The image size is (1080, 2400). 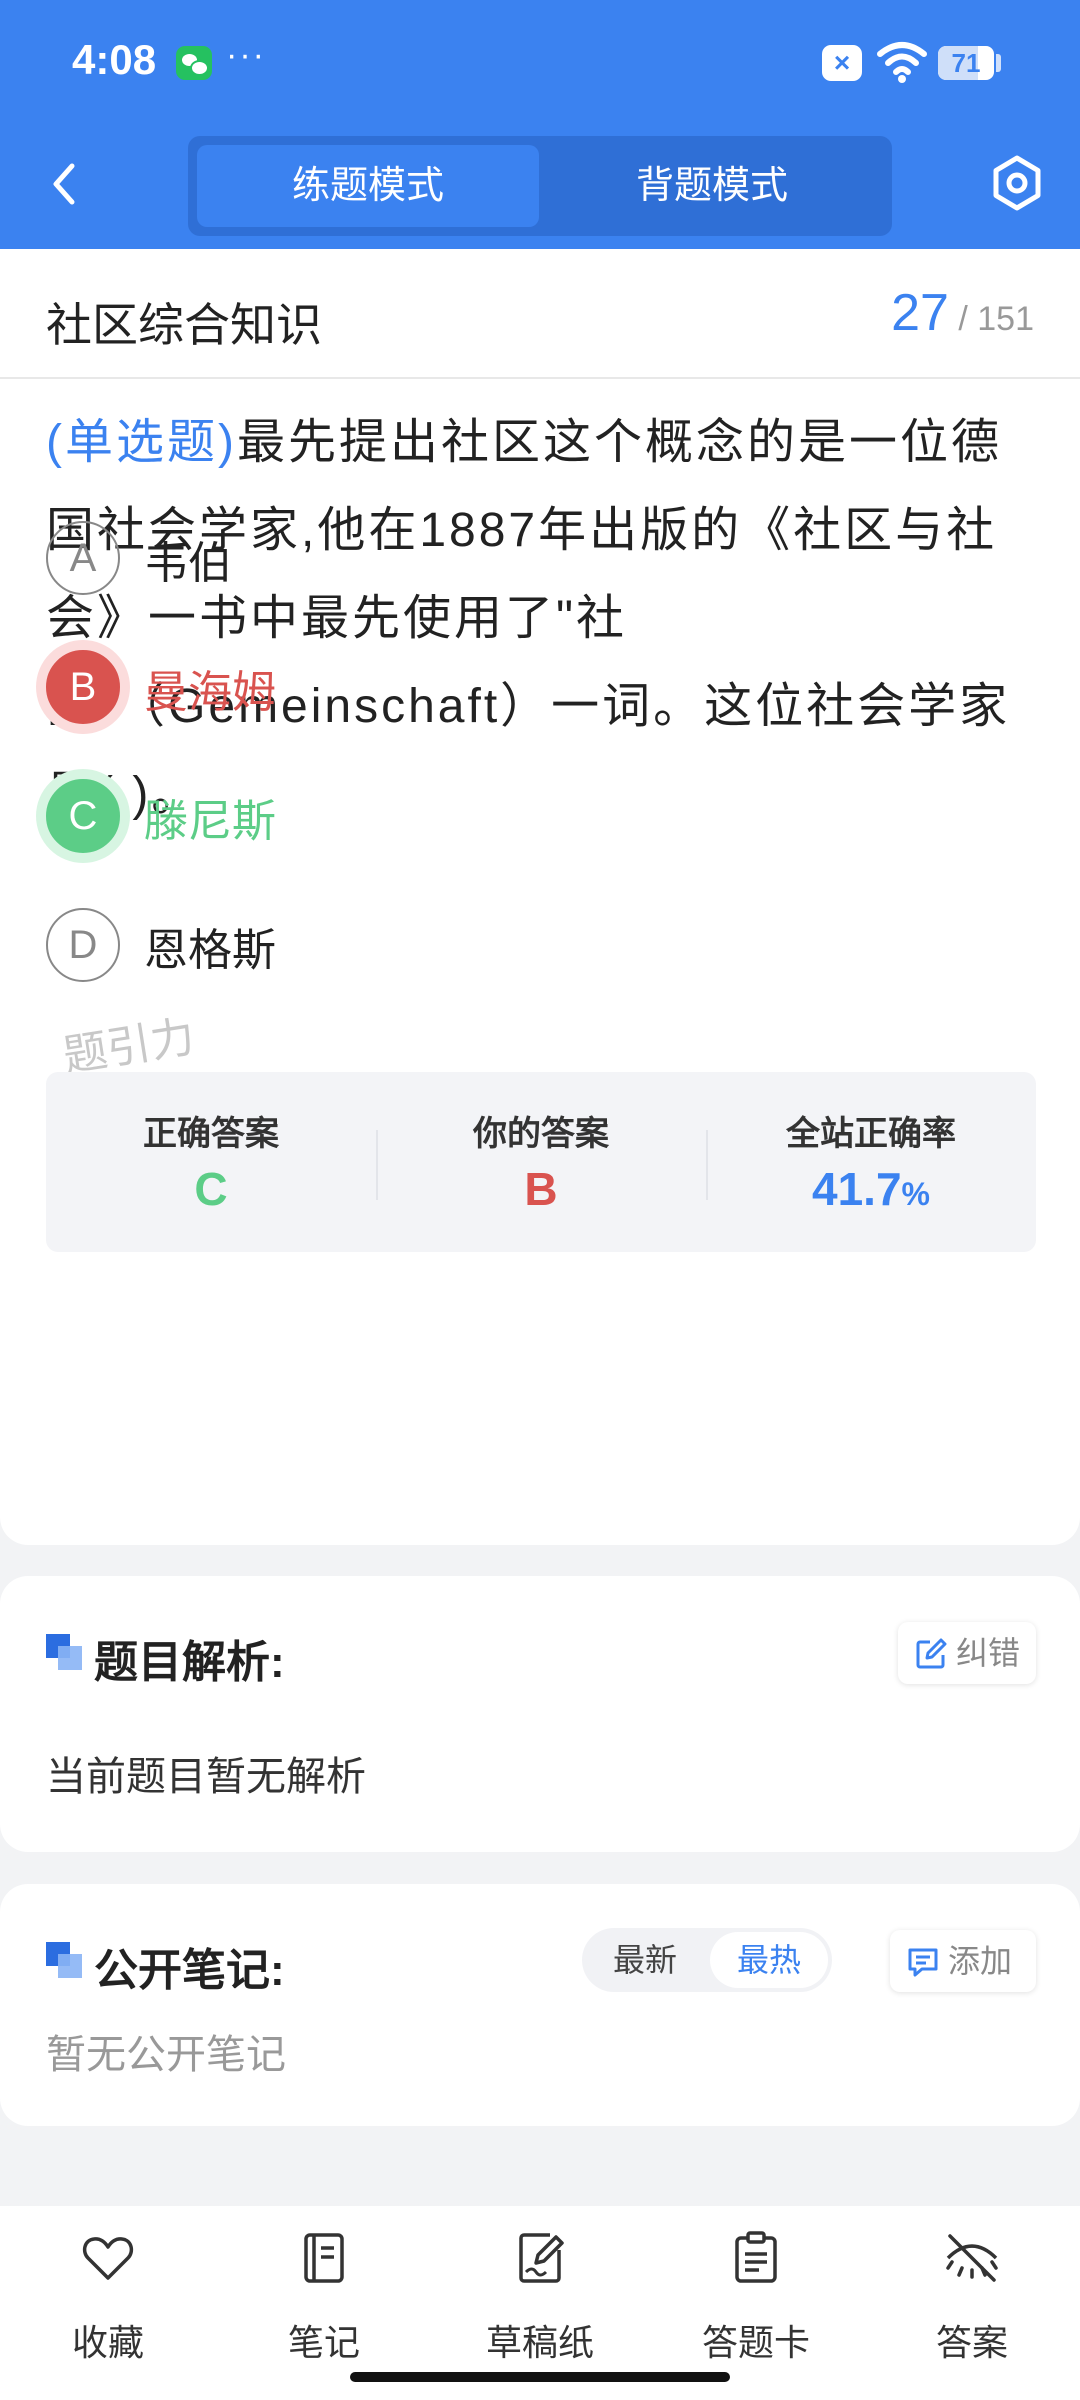 I want to click on home-indicator, so click(x=540, y=2377).